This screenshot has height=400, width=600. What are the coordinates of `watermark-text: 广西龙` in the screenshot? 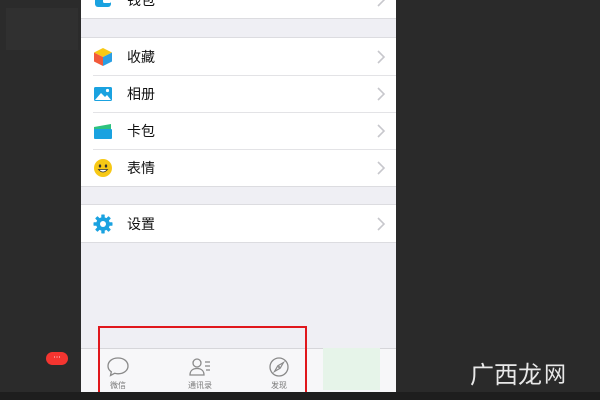 It's located at (506, 375).